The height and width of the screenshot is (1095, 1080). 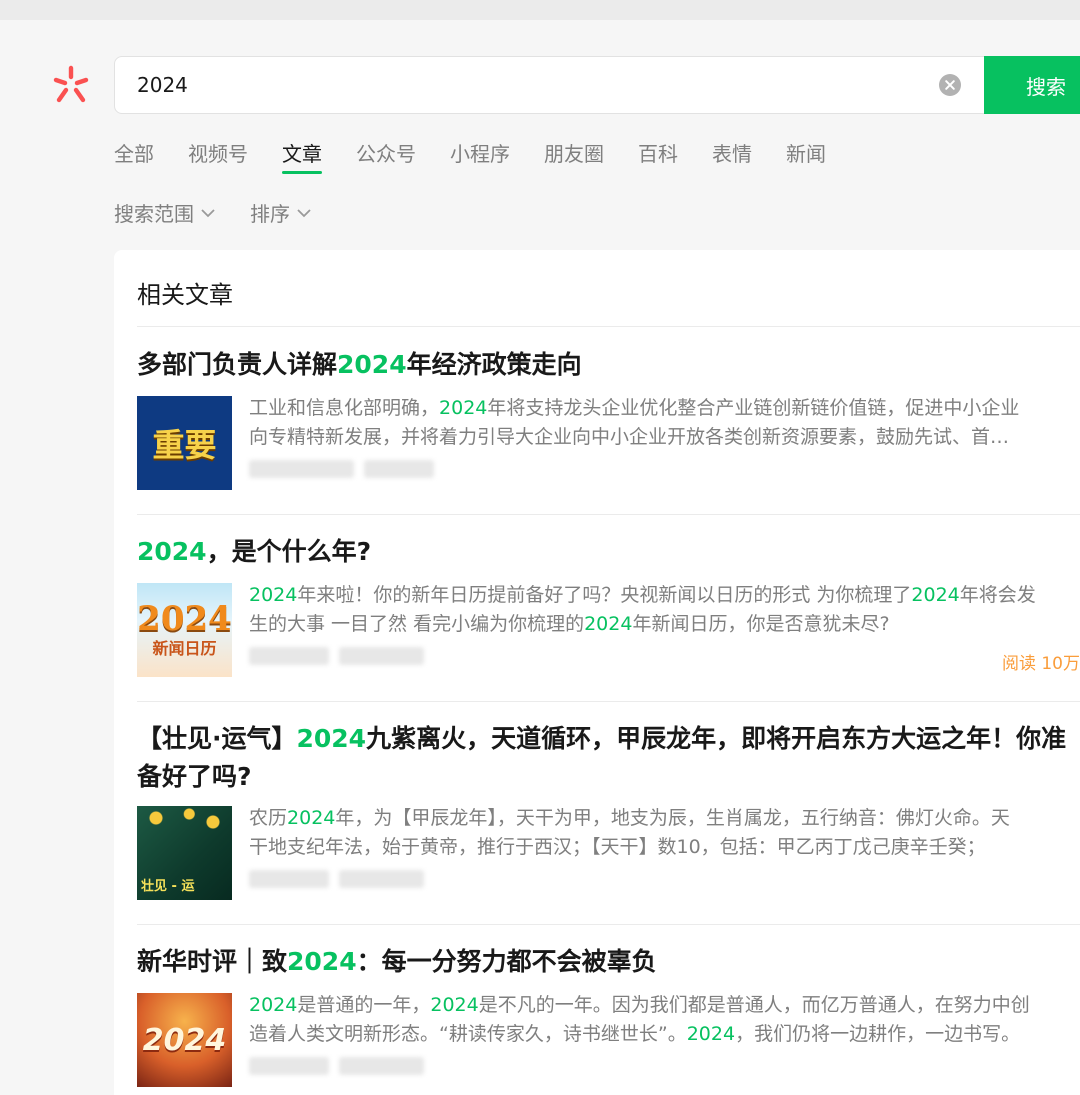 What do you see at coordinates (184, 1040) in the screenshot?
I see `article-thumbnail: 2024` at bounding box center [184, 1040].